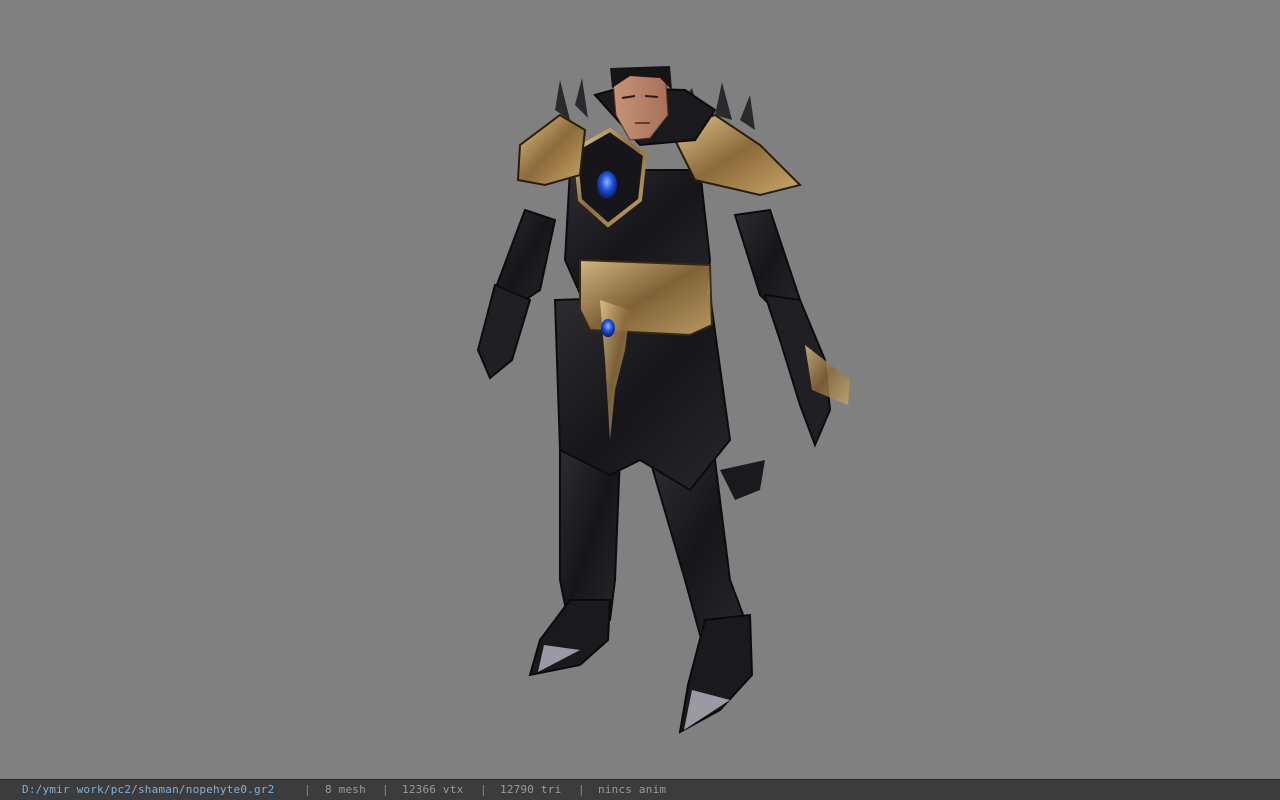  I want to click on vertex-count: 12366 vtx, so click(433, 789).